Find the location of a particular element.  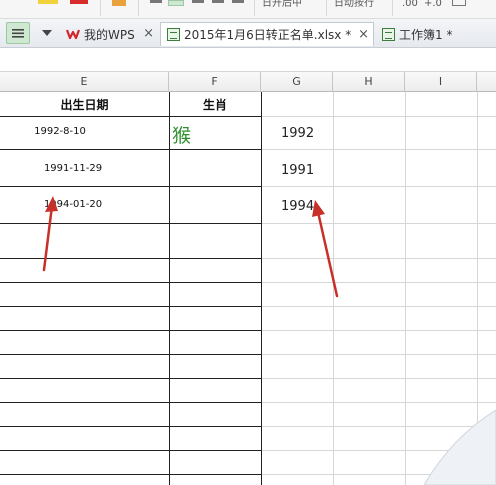

align-middle-icon is located at coordinates (176, 3).